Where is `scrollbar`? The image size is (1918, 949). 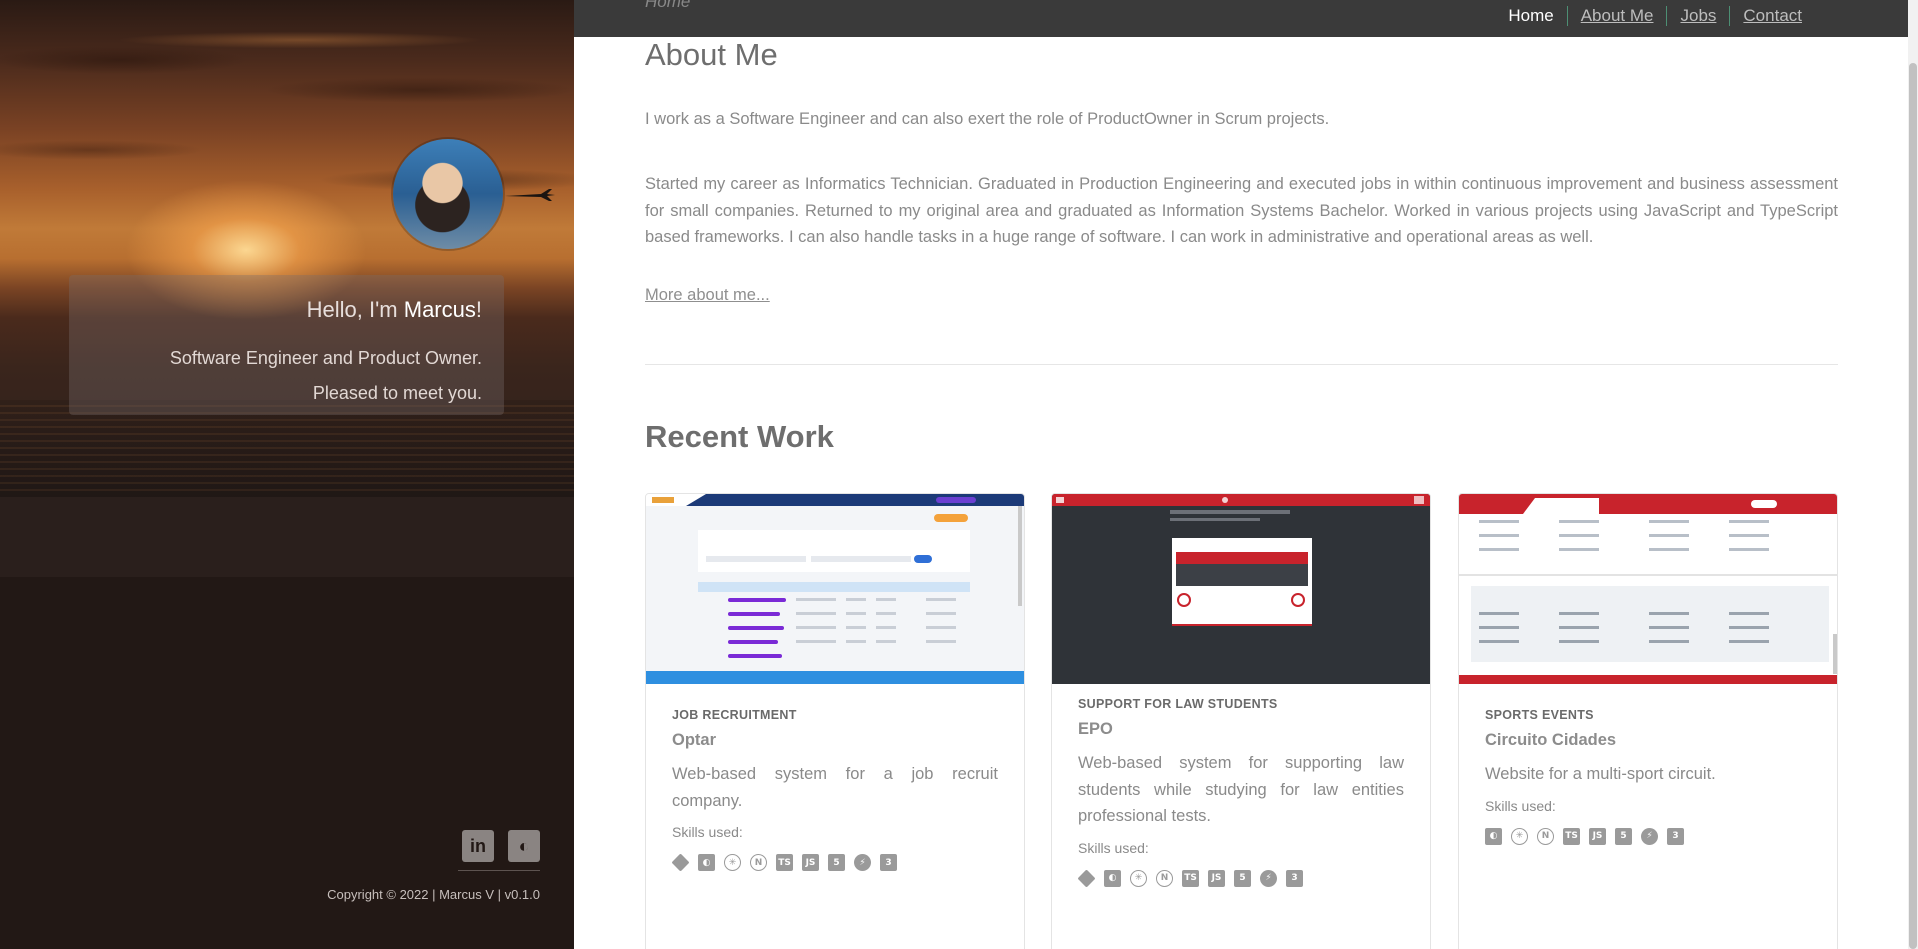
scrollbar is located at coordinates (1913, 474).